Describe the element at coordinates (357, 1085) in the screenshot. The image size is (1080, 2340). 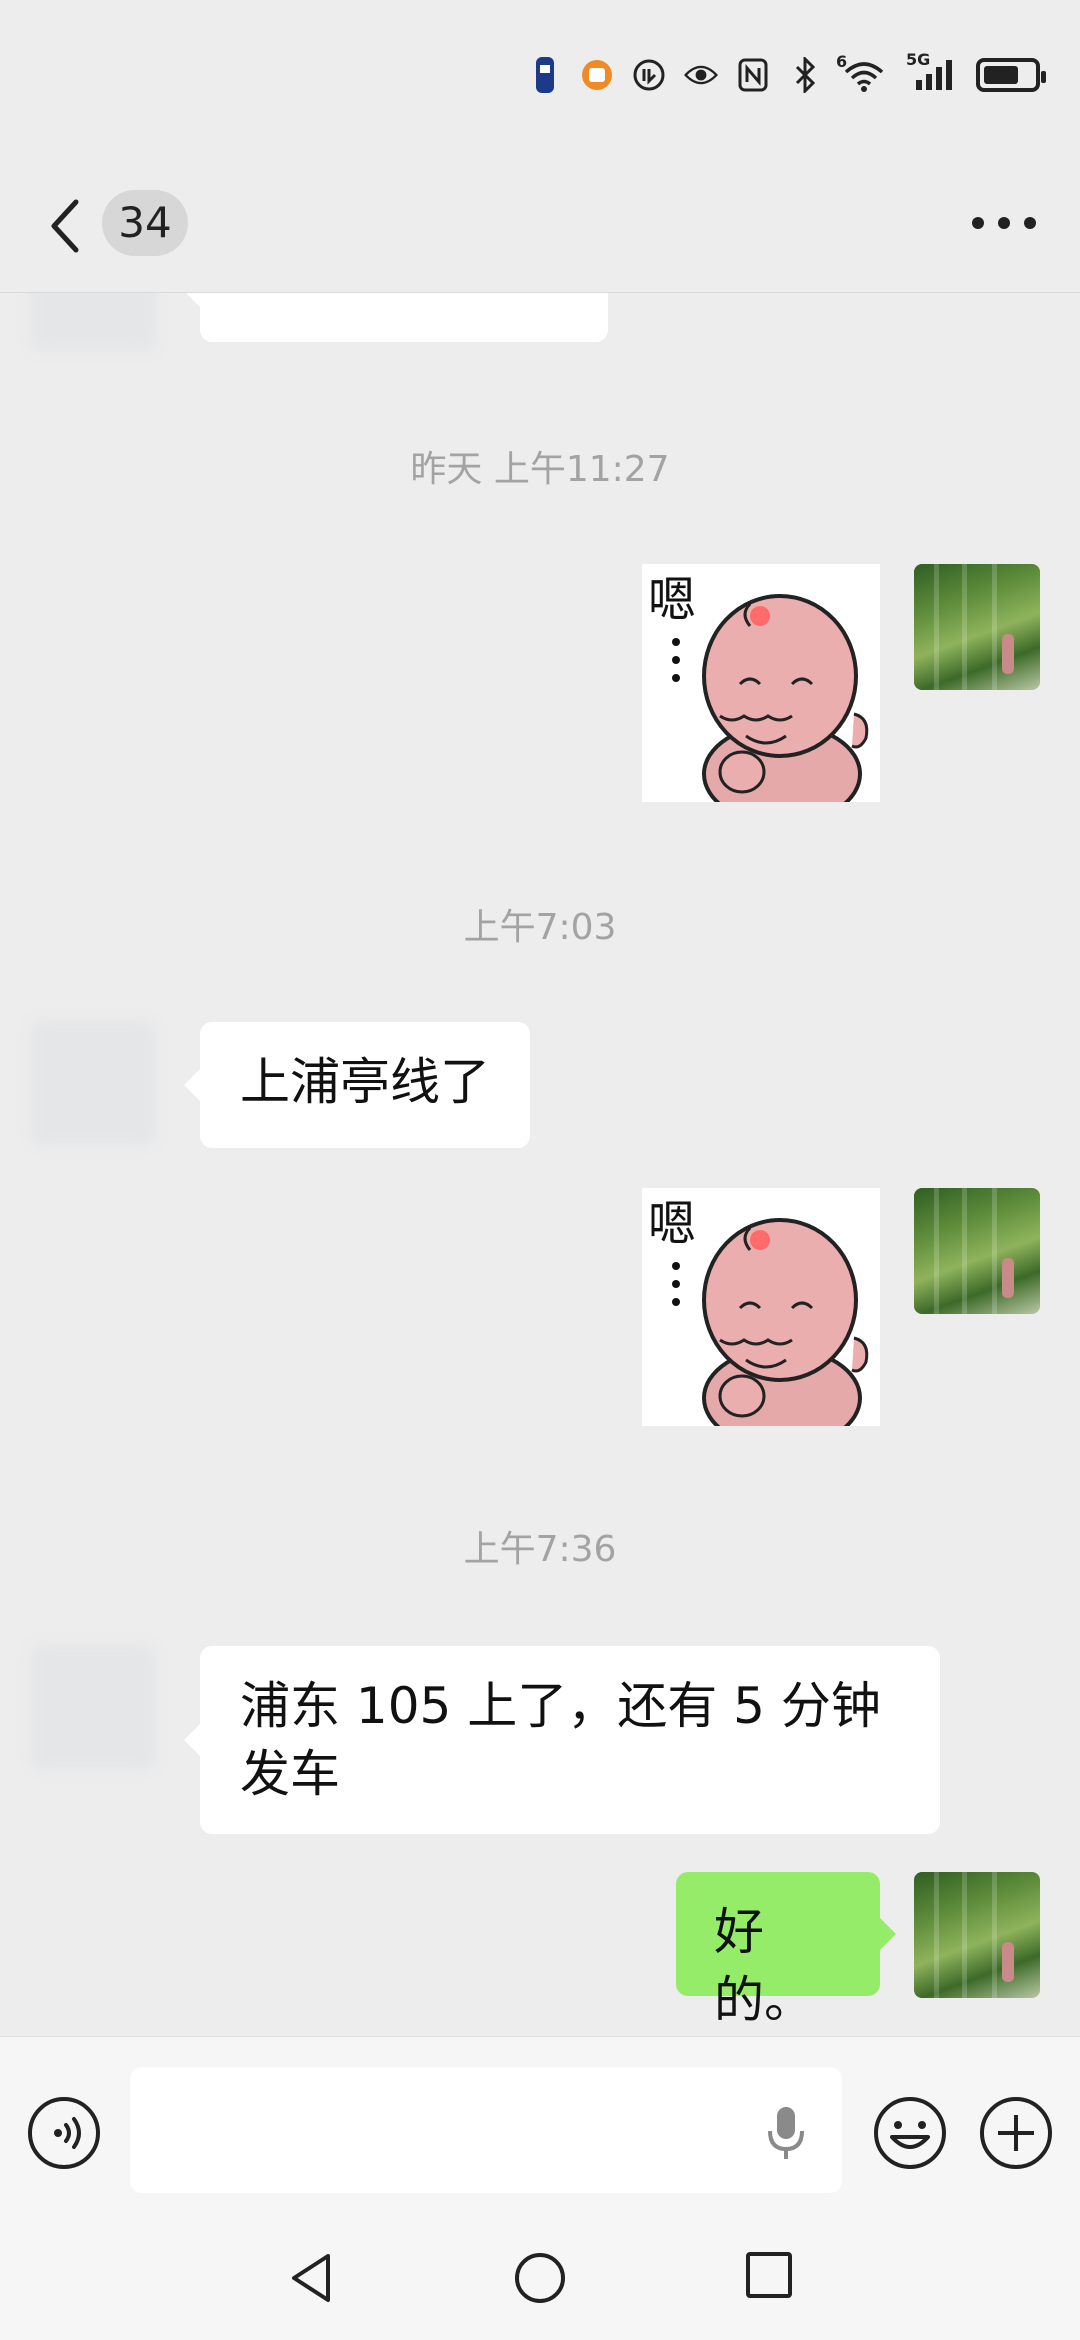
I see `received-message-bubble: 上浦亭线了` at that location.